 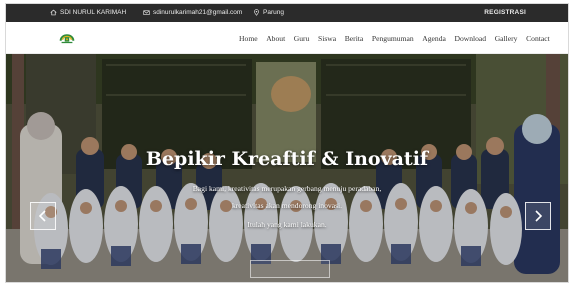 I want to click on nav-item-guru: Guru, so click(x=301, y=38).